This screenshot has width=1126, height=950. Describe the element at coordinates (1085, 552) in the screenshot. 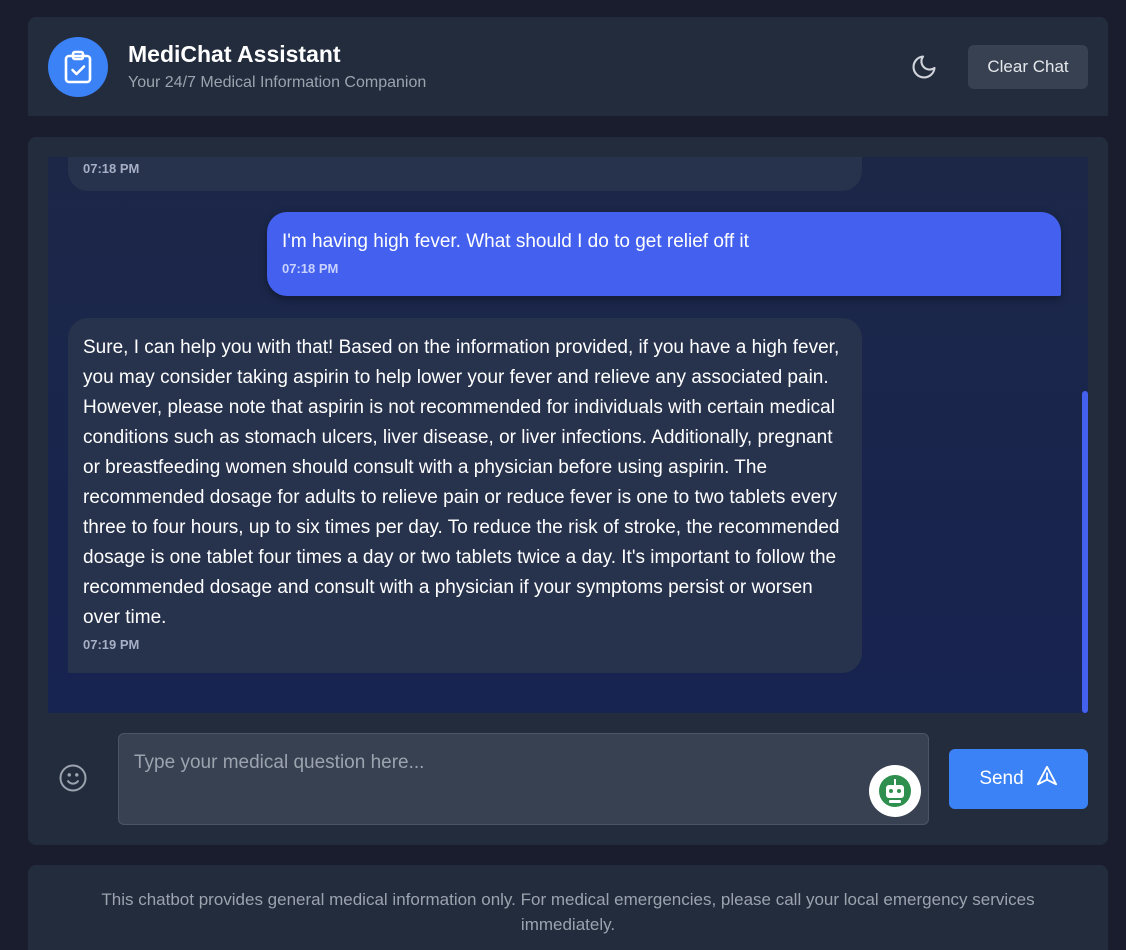

I see `scrollbar-thumb` at that location.